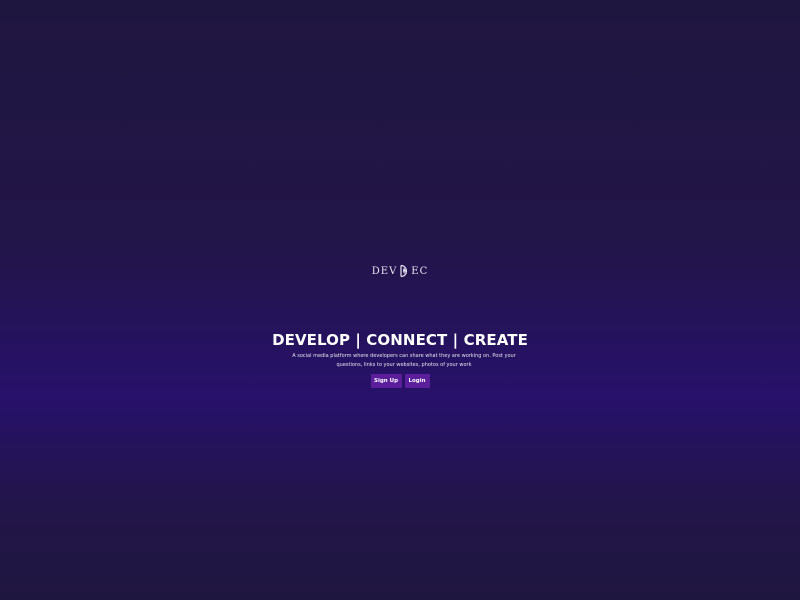  What do you see at coordinates (417, 381) in the screenshot?
I see `login-button: Login` at bounding box center [417, 381].